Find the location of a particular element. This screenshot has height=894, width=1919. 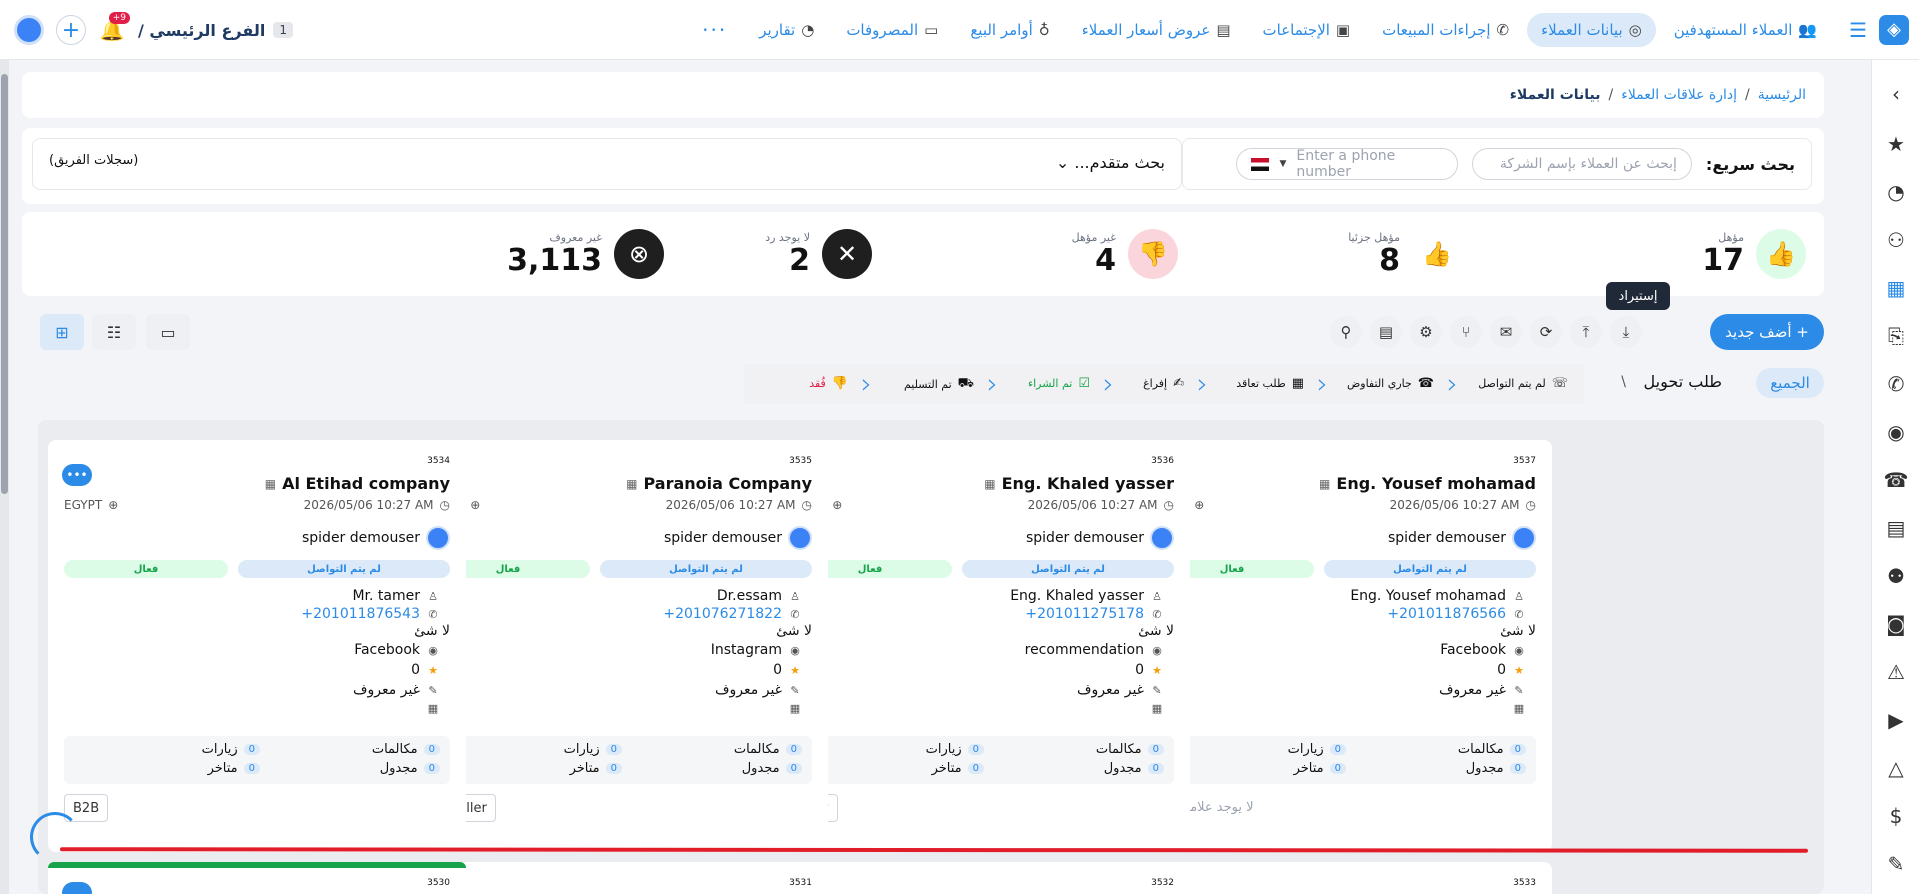

stage-not-contacted: ☏ لم يتم التواصل is located at coordinates (1523, 383).